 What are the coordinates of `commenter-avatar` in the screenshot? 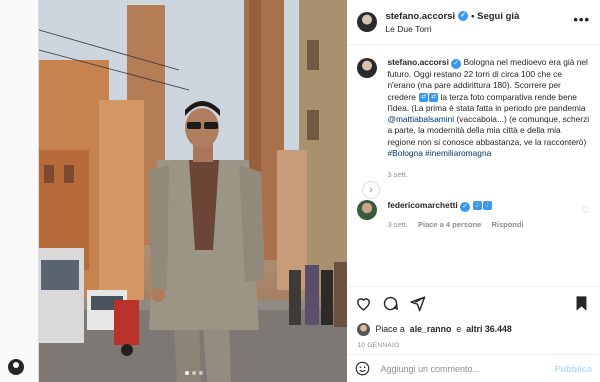 It's located at (367, 209).